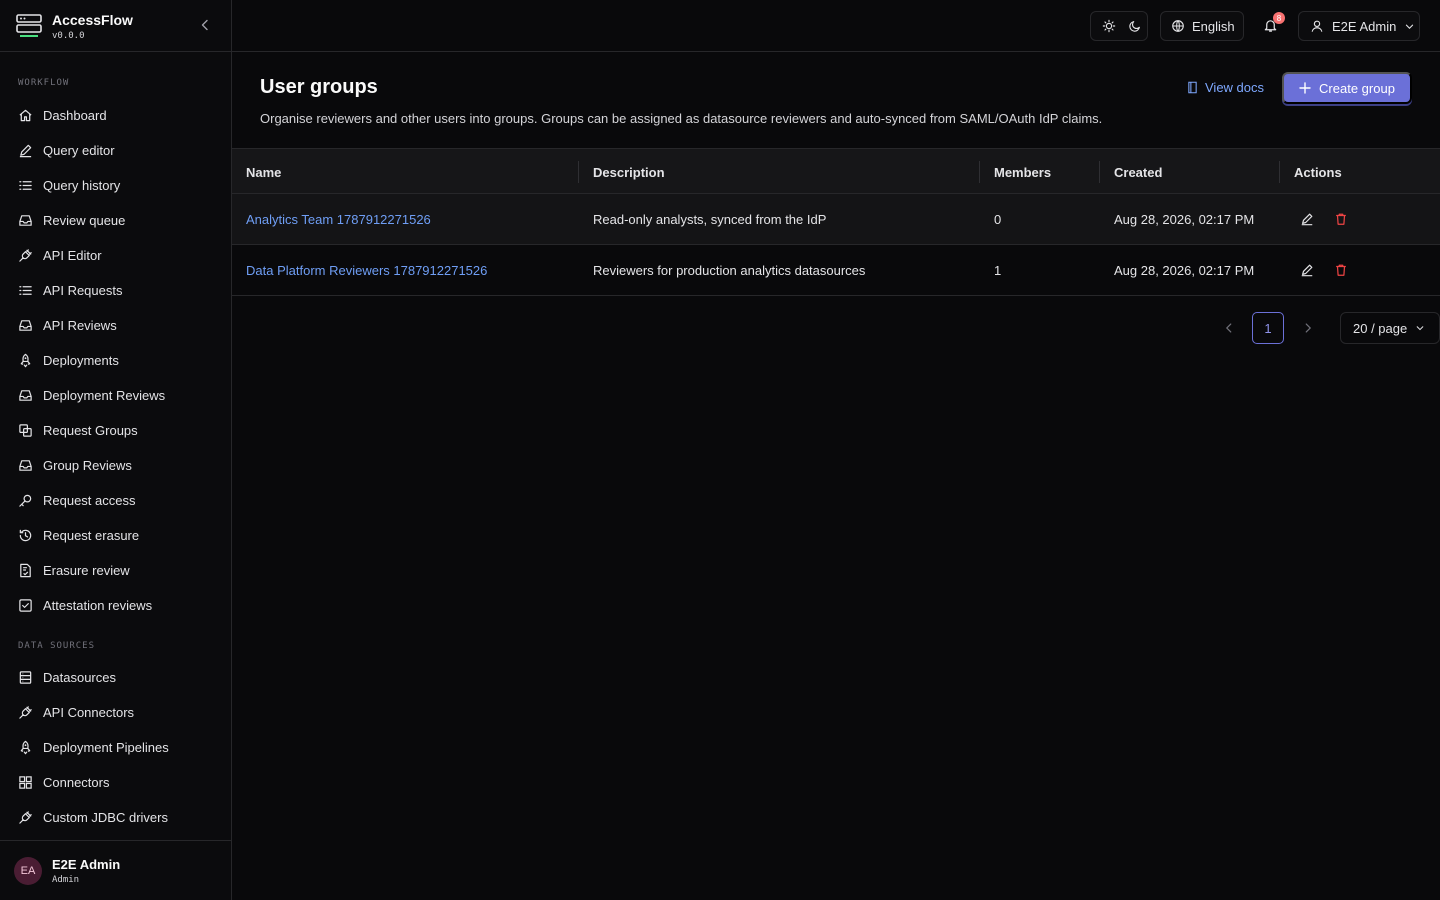  I want to click on sidebar-item-query-history: Query history, so click(116, 185).